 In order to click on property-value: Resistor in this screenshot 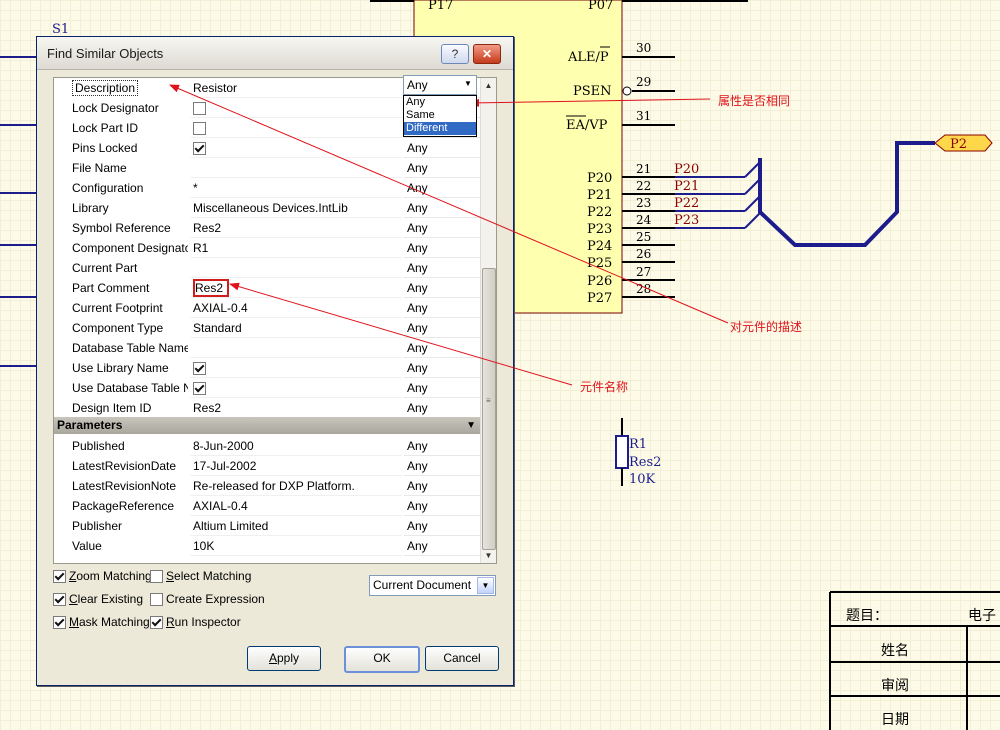, I will do `click(296, 88)`.